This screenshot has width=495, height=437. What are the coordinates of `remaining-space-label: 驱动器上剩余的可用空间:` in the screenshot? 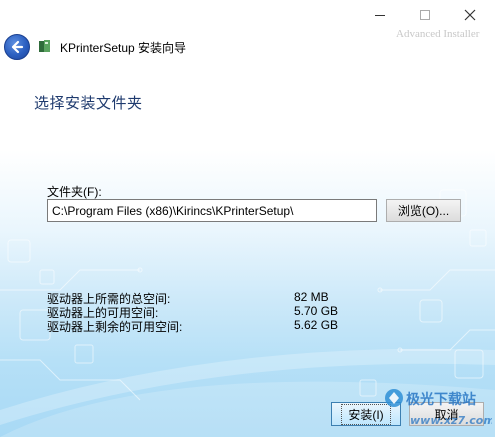 It's located at (115, 327).